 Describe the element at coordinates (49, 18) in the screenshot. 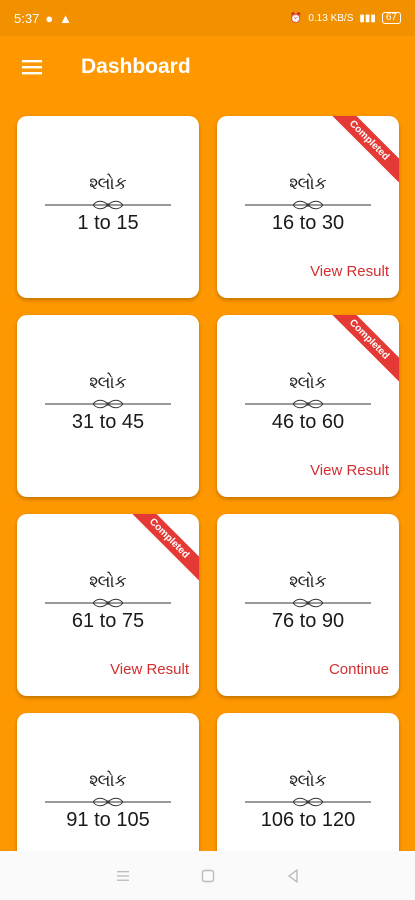

I see `notification-icon: ●` at that location.